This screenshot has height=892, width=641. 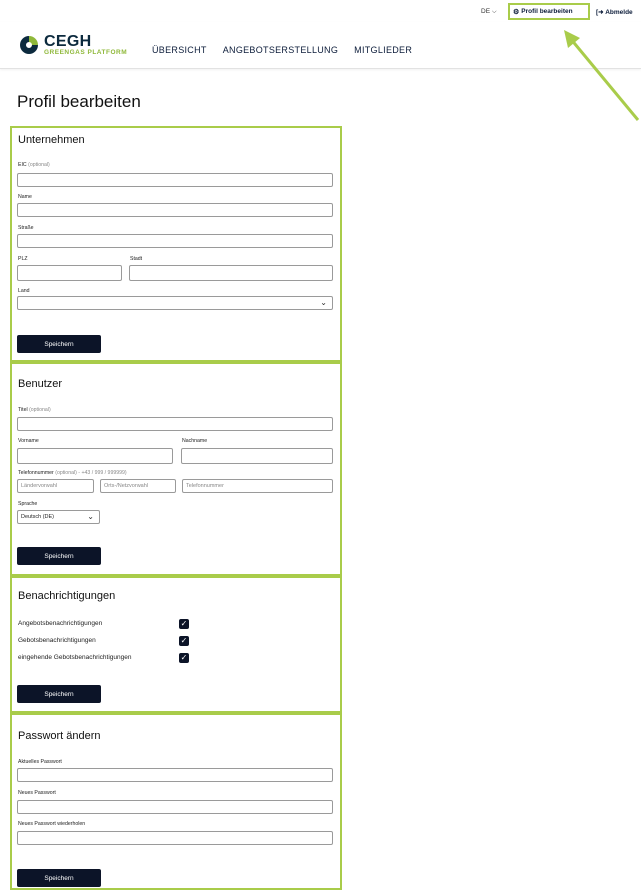 I want to click on country-select: ⌄, so click(x=175, y=303).